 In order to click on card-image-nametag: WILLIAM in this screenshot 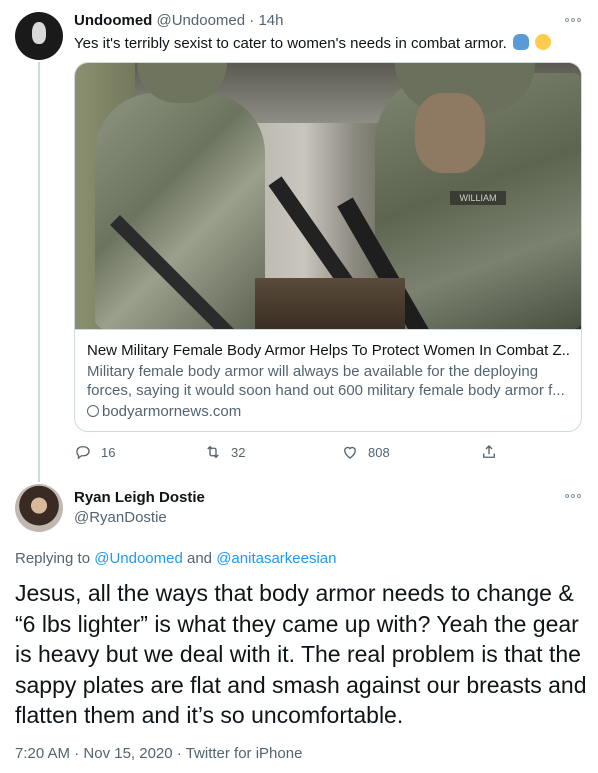, I will do `click(478, 198)`.